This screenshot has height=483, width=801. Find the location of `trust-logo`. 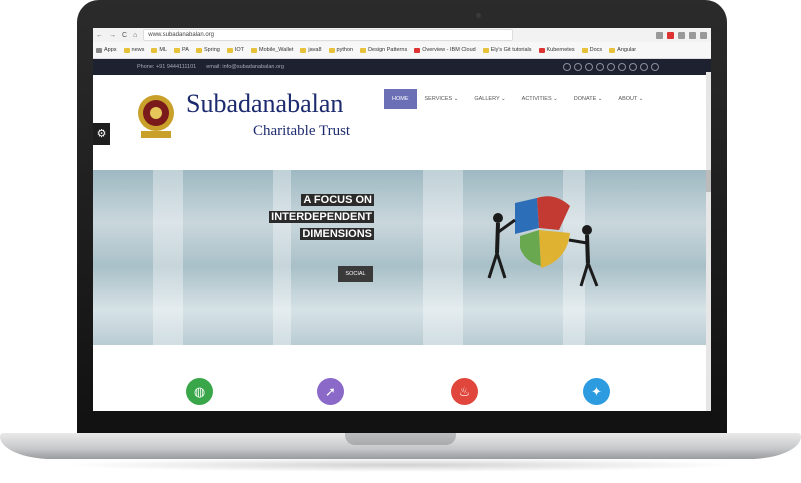

trust-logo is located at coordinates (156, 116).